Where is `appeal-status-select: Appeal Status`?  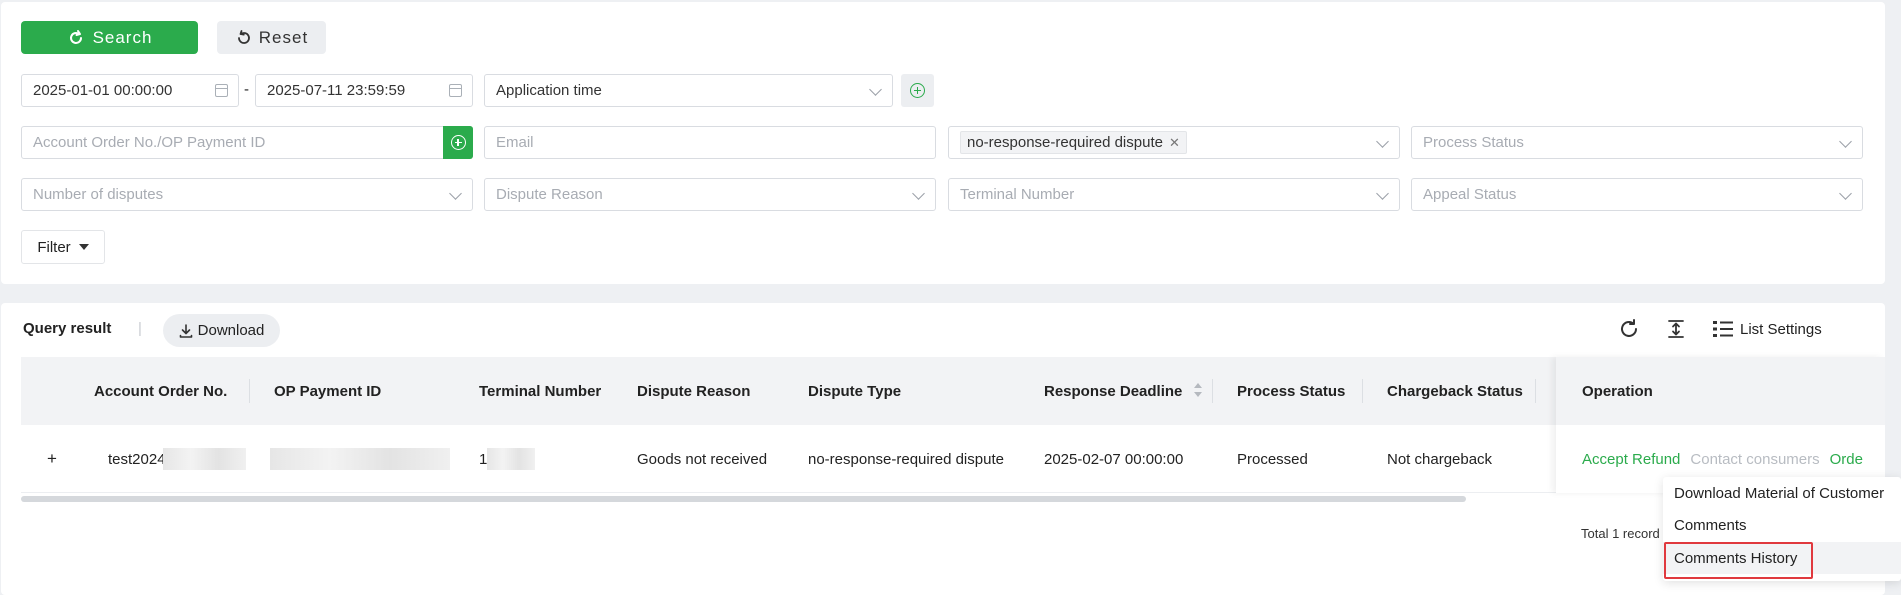 appeal-status-select: Appeal Status is located at coordinates (1637, 194).